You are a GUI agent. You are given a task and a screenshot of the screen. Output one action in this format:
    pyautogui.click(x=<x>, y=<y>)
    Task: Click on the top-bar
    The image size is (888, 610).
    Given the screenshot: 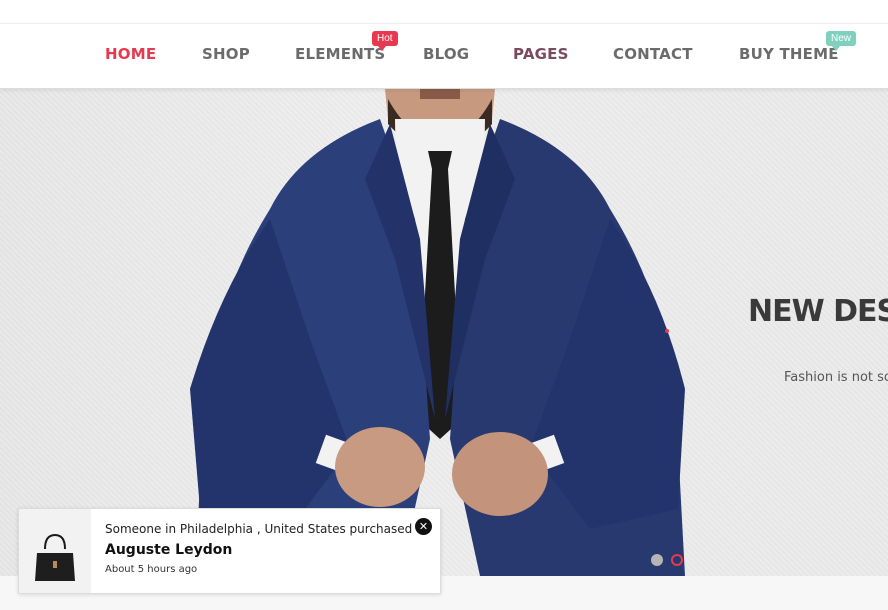 What is the action you would take?
    pyautogui.click(x=444, y=12)
    